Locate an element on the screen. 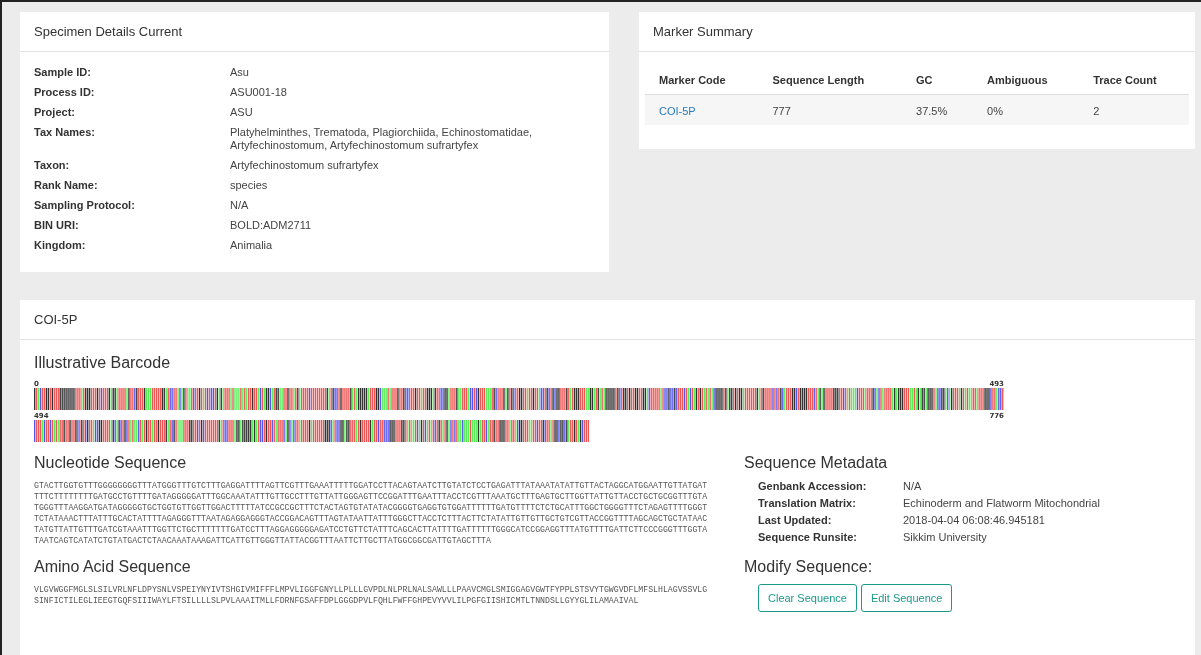  card-title: Specimen Details Current is located at coordinates (314, 32).